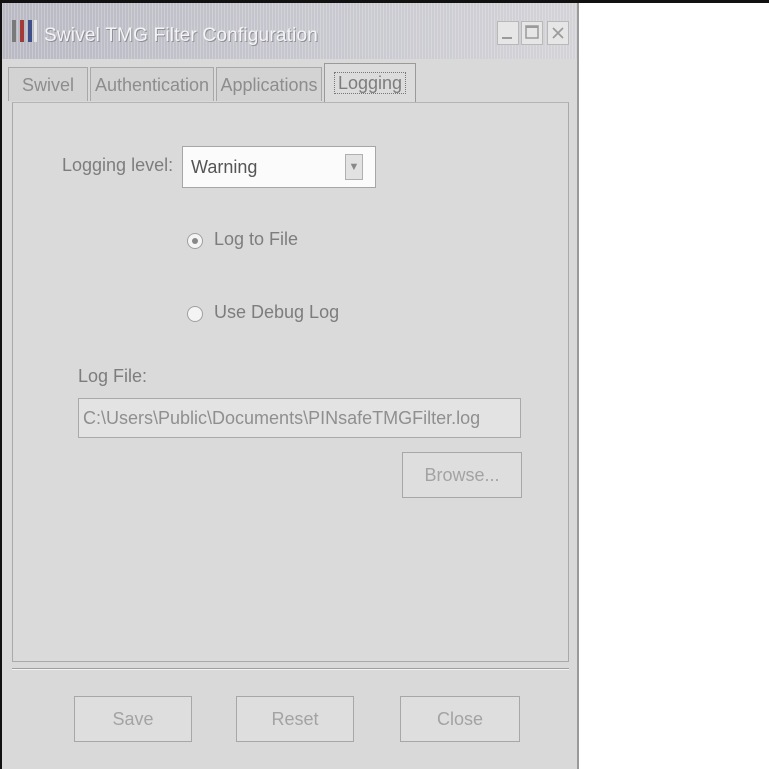  What do you see at coordinates (195, 314) in the screenshot?
I see `use-debug-log-radio` at bounding box center [195, 314].